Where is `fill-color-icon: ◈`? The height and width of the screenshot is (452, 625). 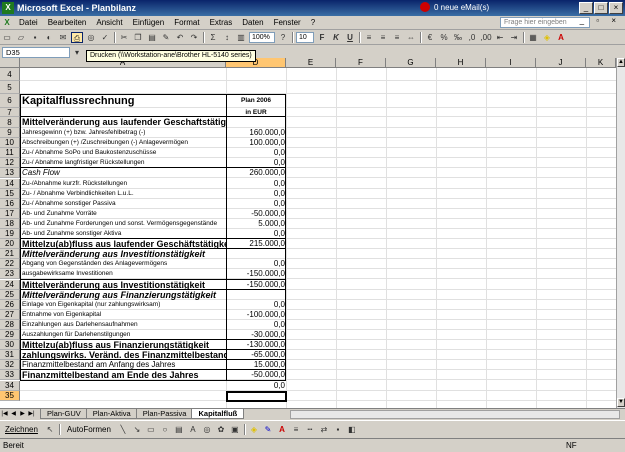 fill-color-icon: ◈ is located at coordinates (254, 429).